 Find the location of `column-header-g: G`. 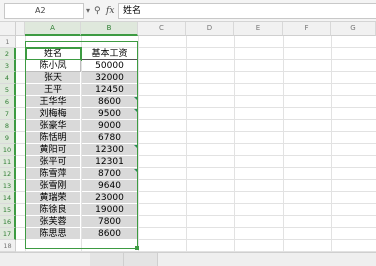

column-header-g: G is located at coordinates (353, 29).